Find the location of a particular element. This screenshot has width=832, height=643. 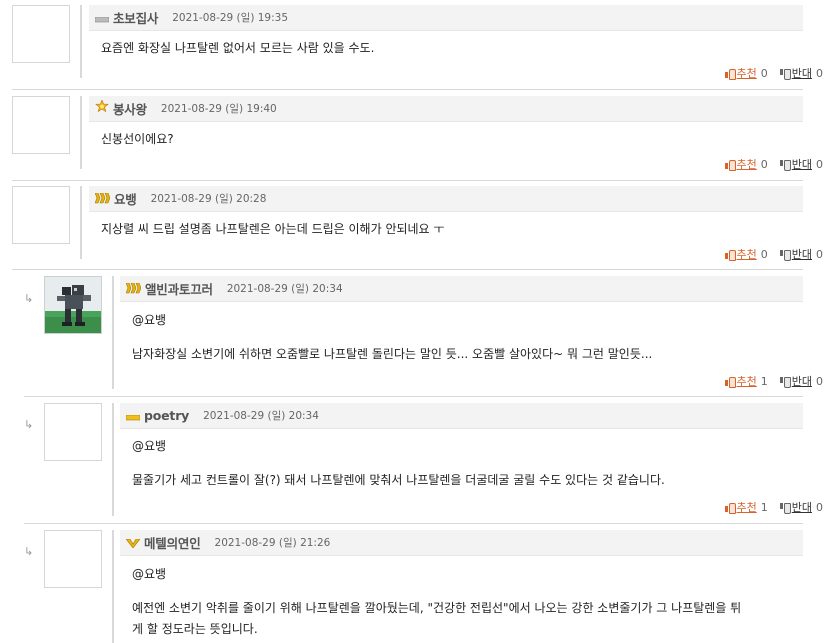

timestamp: 2021-08-29 (일) 21:26 is located at coordinates (272, 543).